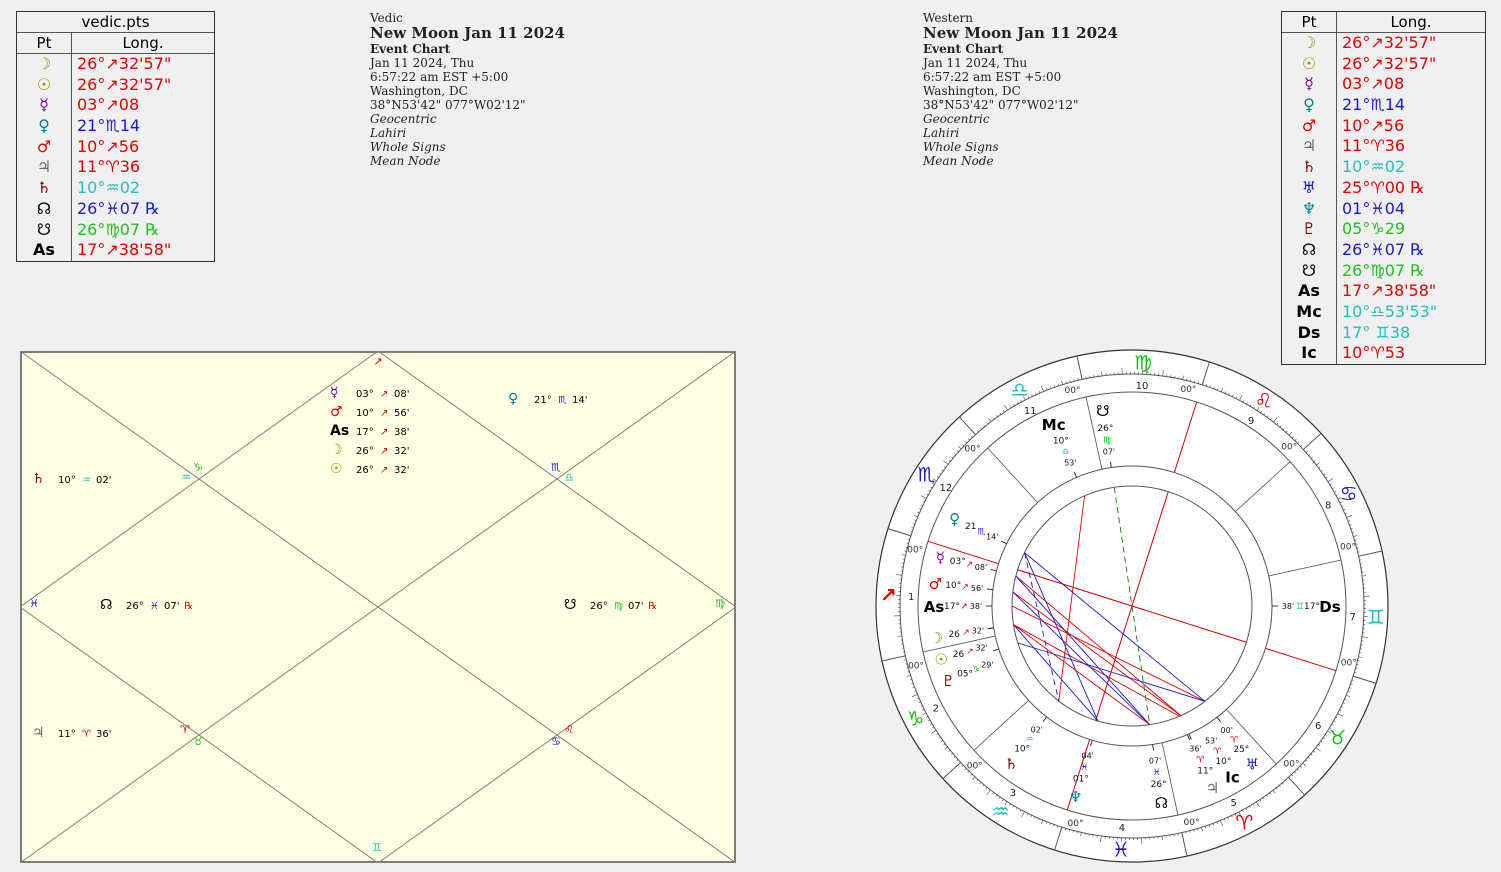 Image resolution: width=1501 pixels, height=872 pixels. What do you see at coordinates (720, 603) in the screenshot?
I see `house-sign-glyph: ♍` at bounding box center [720, 603].